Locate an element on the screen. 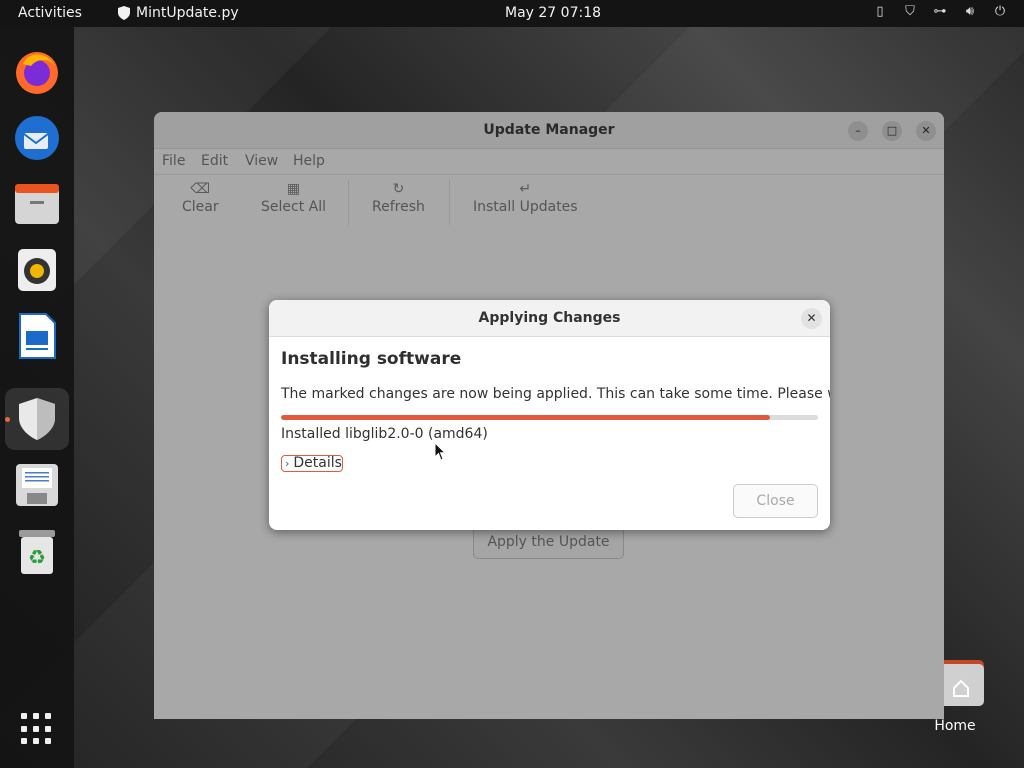  clear-icon: ⌫ is located at coordinates (200, 189).